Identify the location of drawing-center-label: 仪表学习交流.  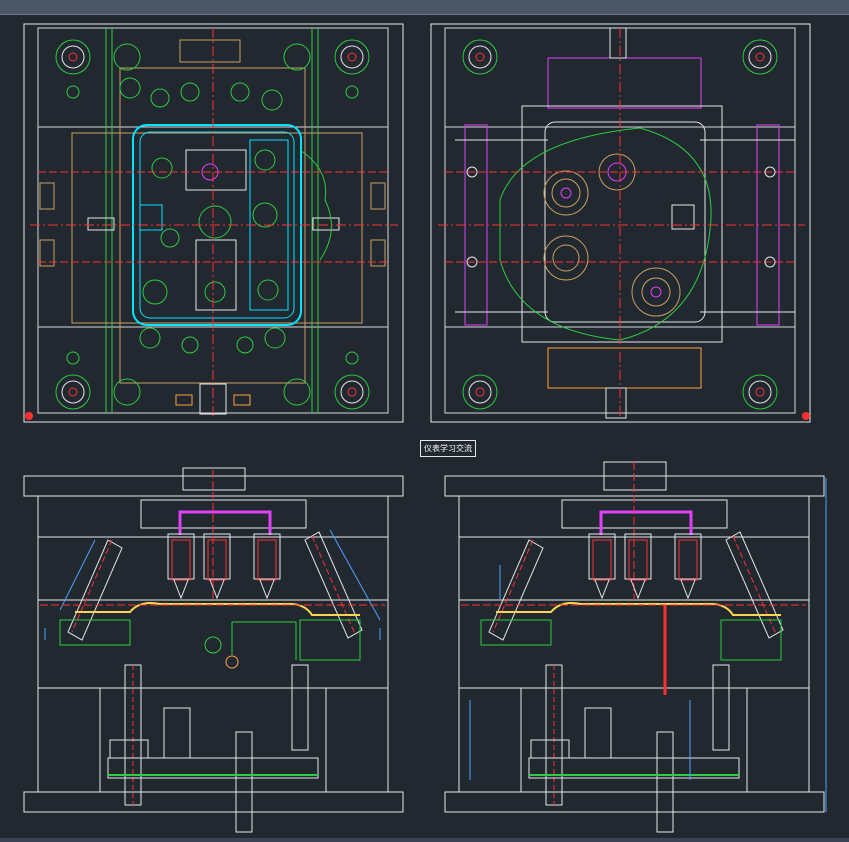
(448, 448).